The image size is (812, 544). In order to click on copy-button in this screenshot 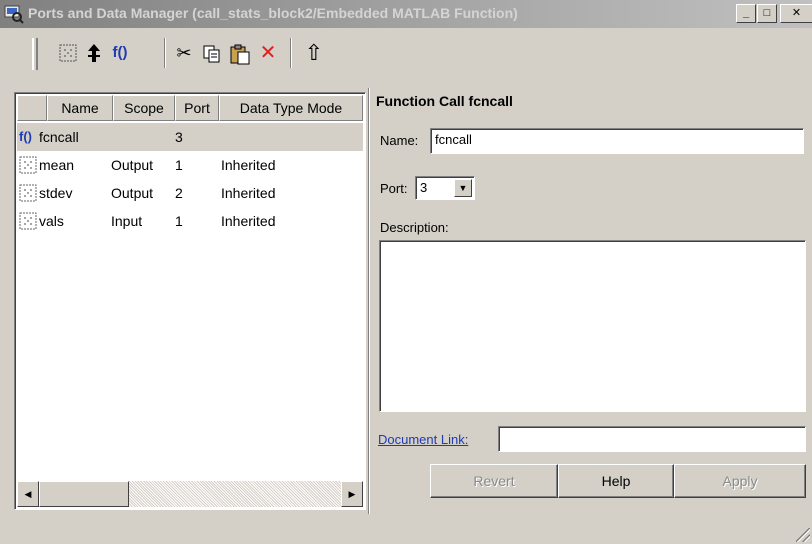, I will do `click(212, 54)`.